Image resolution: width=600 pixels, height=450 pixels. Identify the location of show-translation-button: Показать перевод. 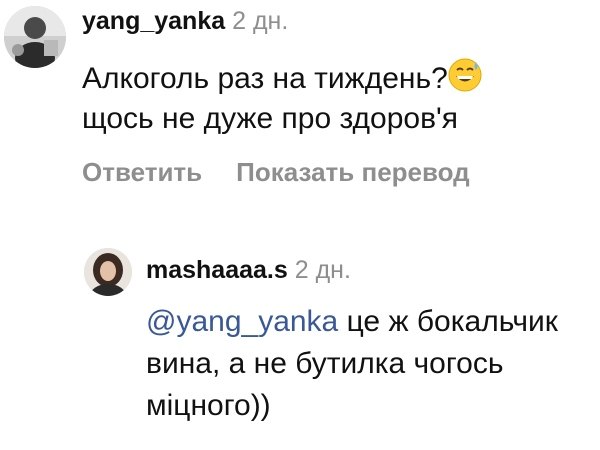
(353, 172).